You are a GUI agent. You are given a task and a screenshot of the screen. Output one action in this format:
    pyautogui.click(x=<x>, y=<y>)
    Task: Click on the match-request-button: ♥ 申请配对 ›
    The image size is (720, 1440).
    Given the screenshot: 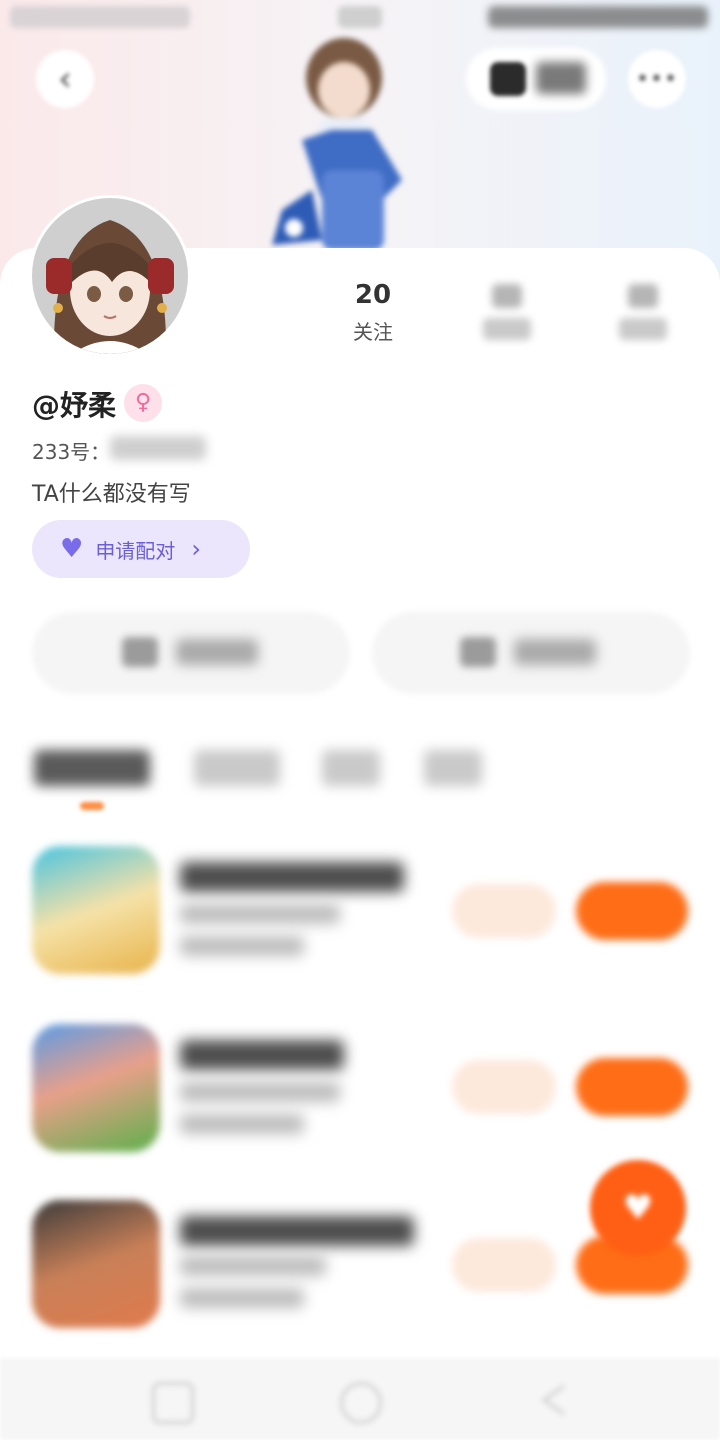 What is the action you would take?
    pyautogui.click(x=141, y=549)
    